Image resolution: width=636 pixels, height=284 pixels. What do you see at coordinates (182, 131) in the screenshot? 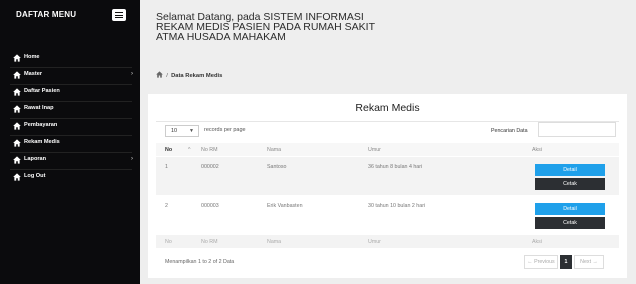
I see `records-per-page-select: 10 ▼` at bounding box center [182, 131].